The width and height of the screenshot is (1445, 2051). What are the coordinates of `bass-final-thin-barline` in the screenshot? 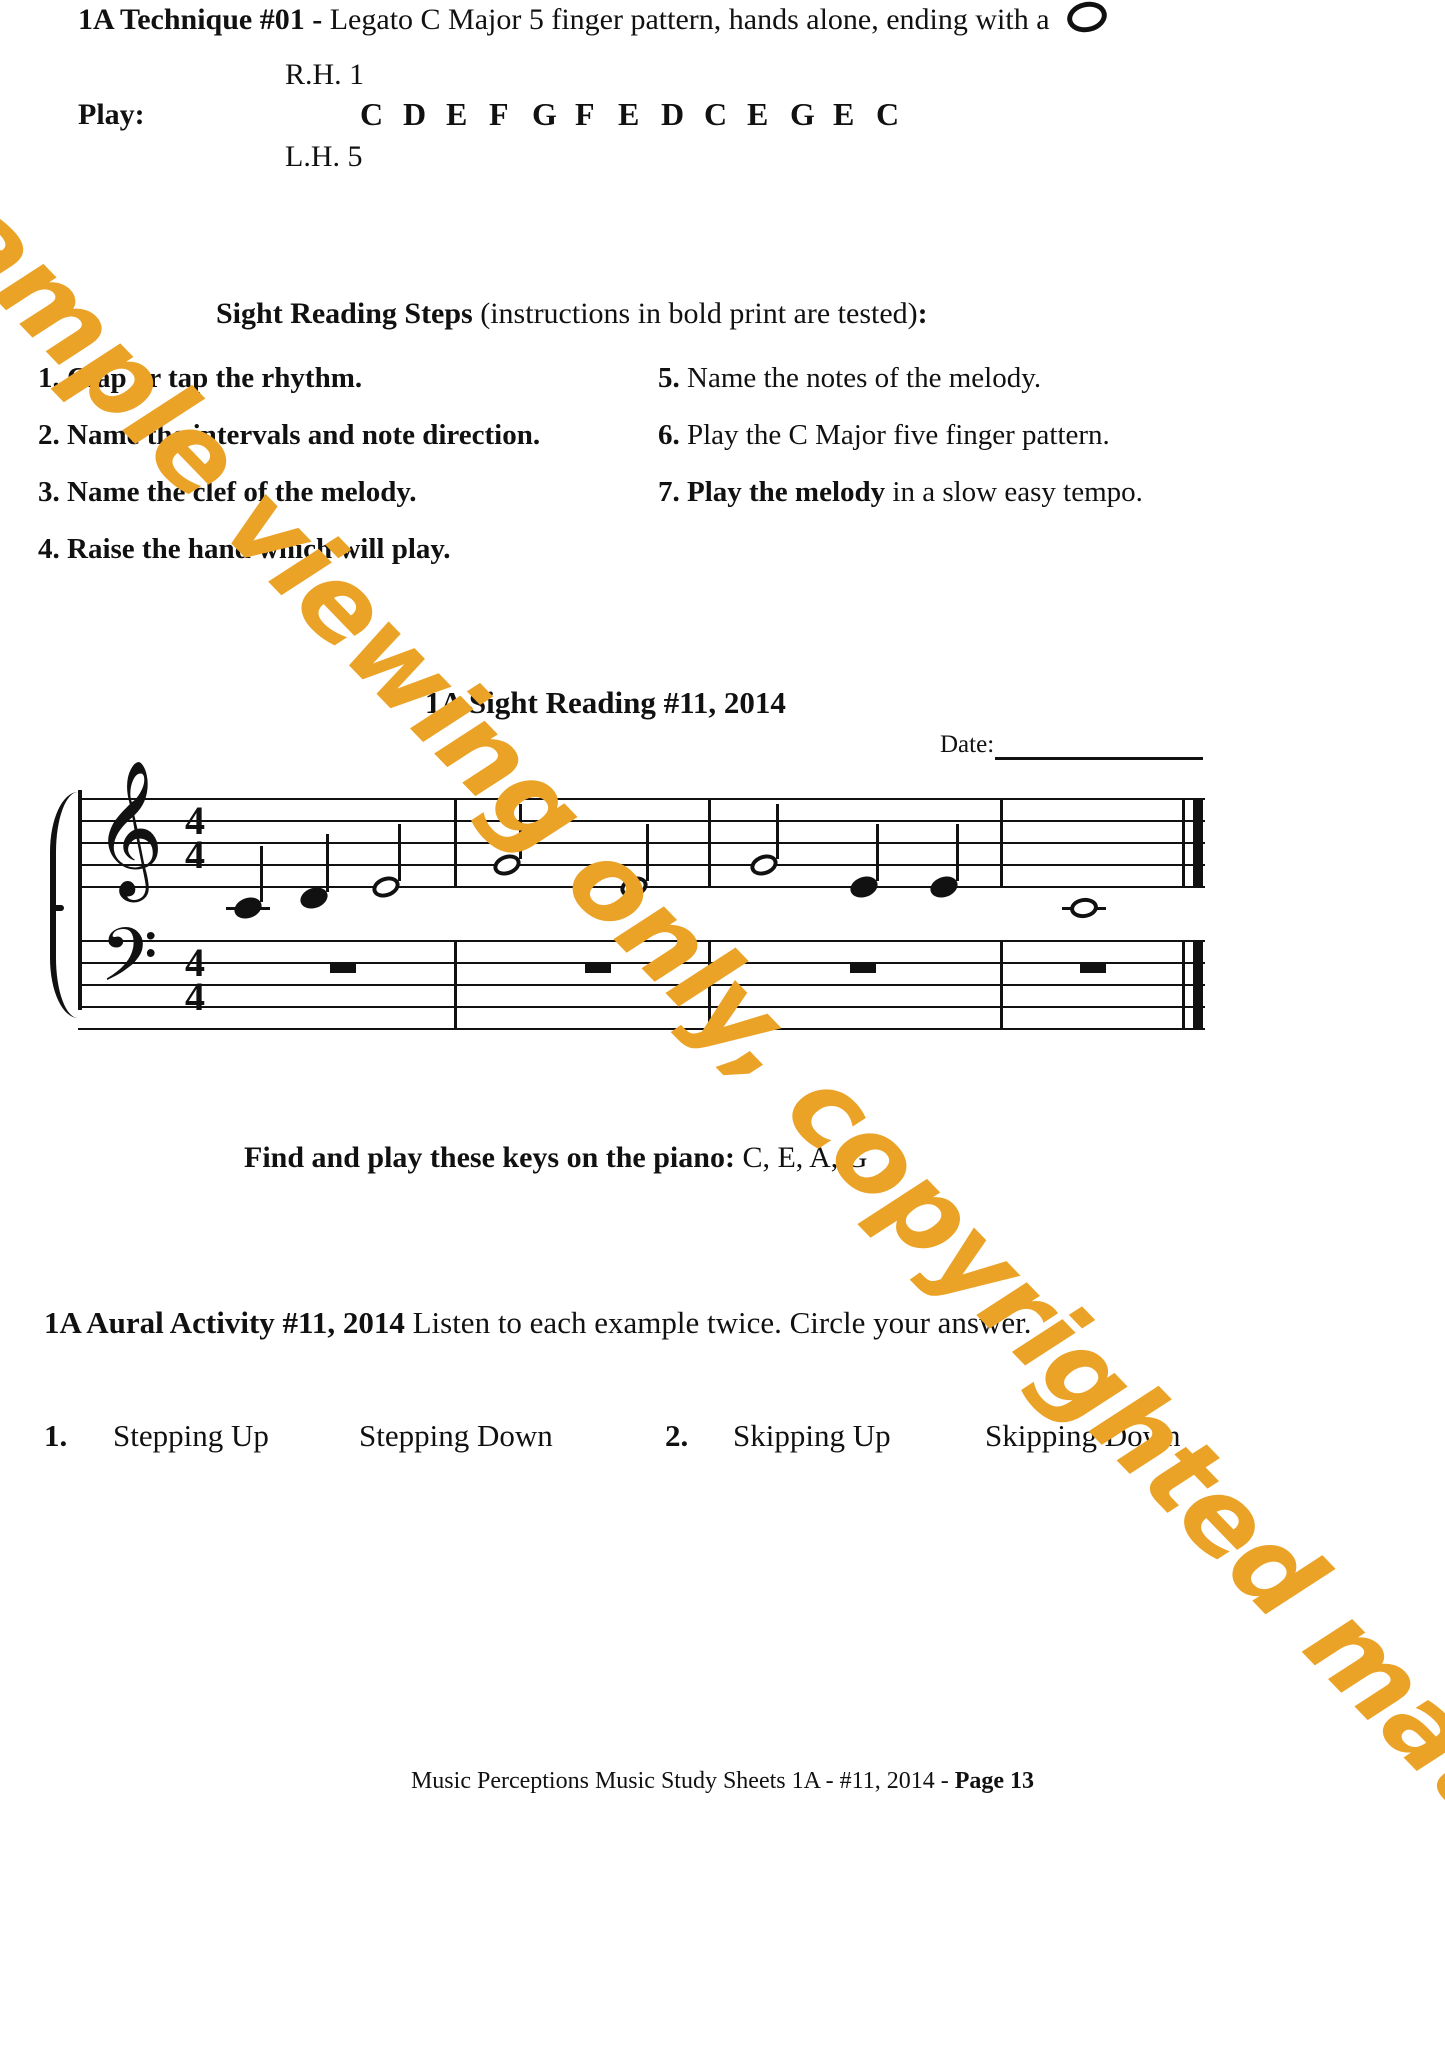 It's located at (1183, 985).